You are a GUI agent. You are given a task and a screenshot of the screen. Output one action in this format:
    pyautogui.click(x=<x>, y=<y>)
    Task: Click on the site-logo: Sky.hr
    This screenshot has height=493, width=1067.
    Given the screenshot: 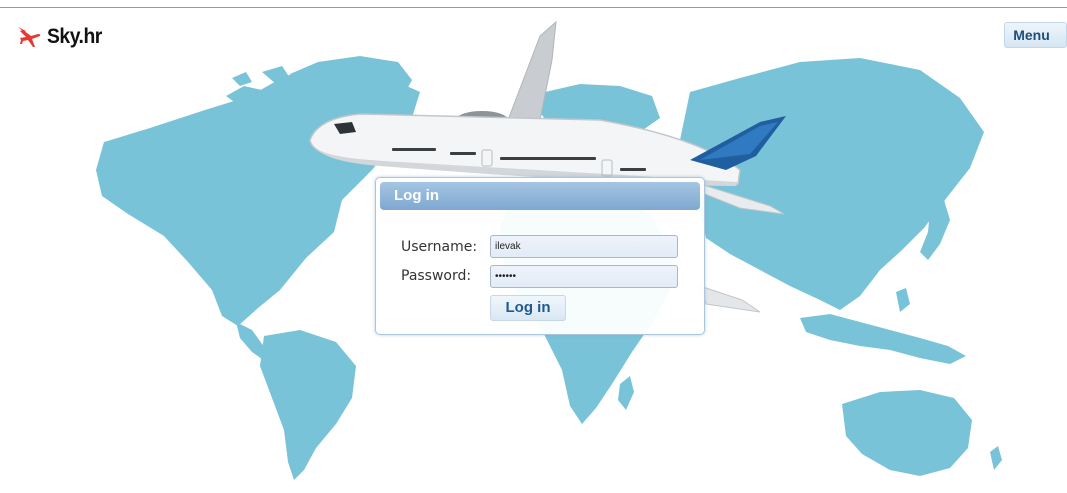 What is the action you would take?
    pyautogui.click(x=62, y=37)
    